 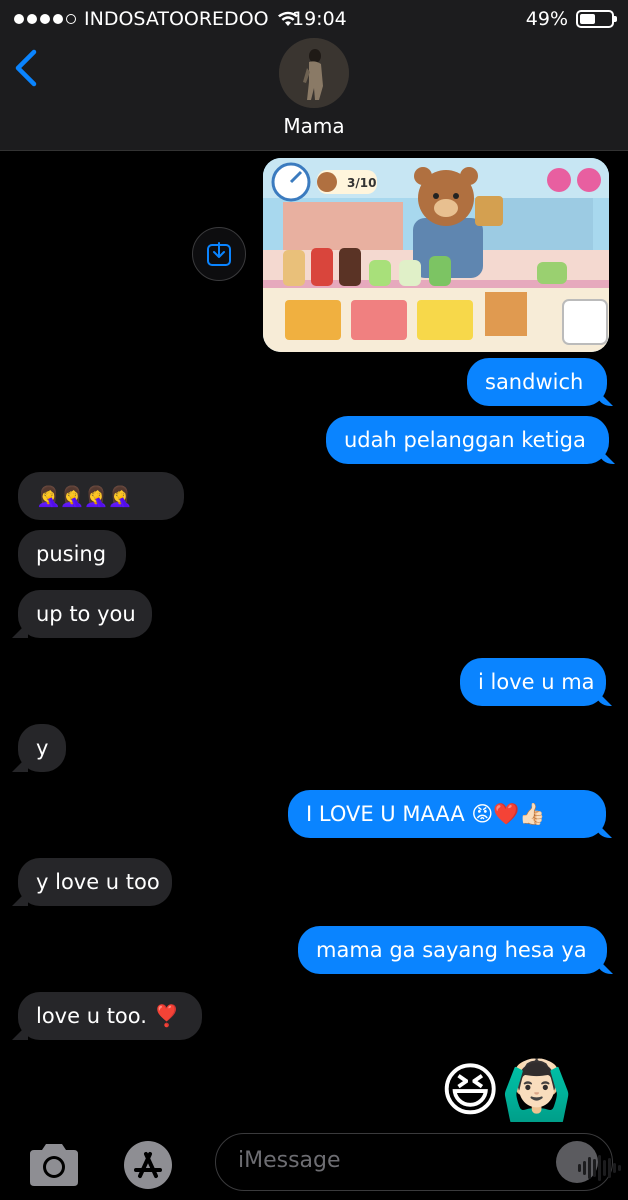 I want to click on game-screenshot: 3/10, so click(x=436, y=255).